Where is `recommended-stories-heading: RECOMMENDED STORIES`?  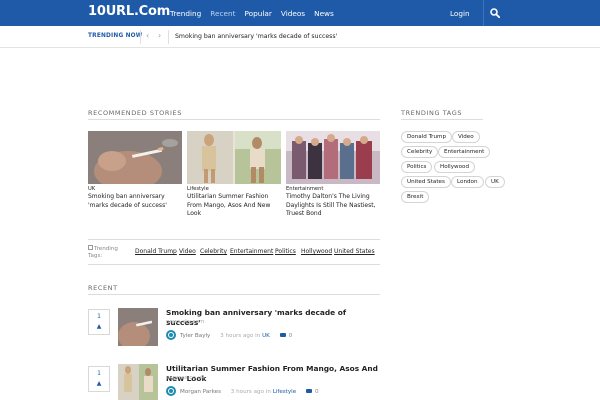
recommended-stories-heading: RECOMMENDED STORIES is located at coordinates (135, 113).